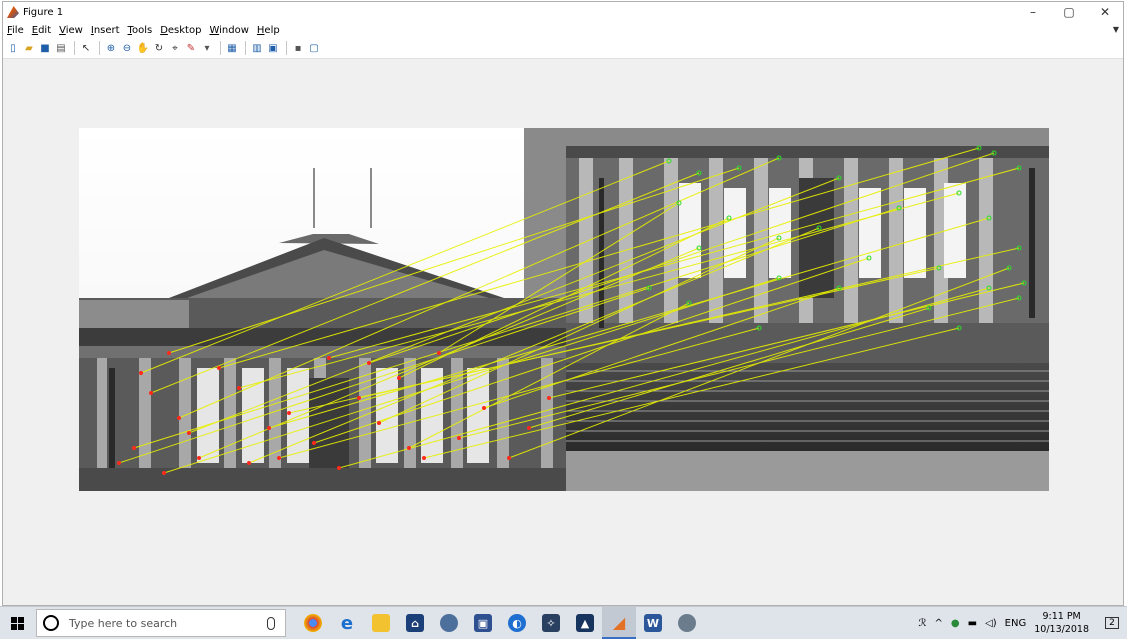  I want to click on maximize-button: ▢, so click(1069, 12).